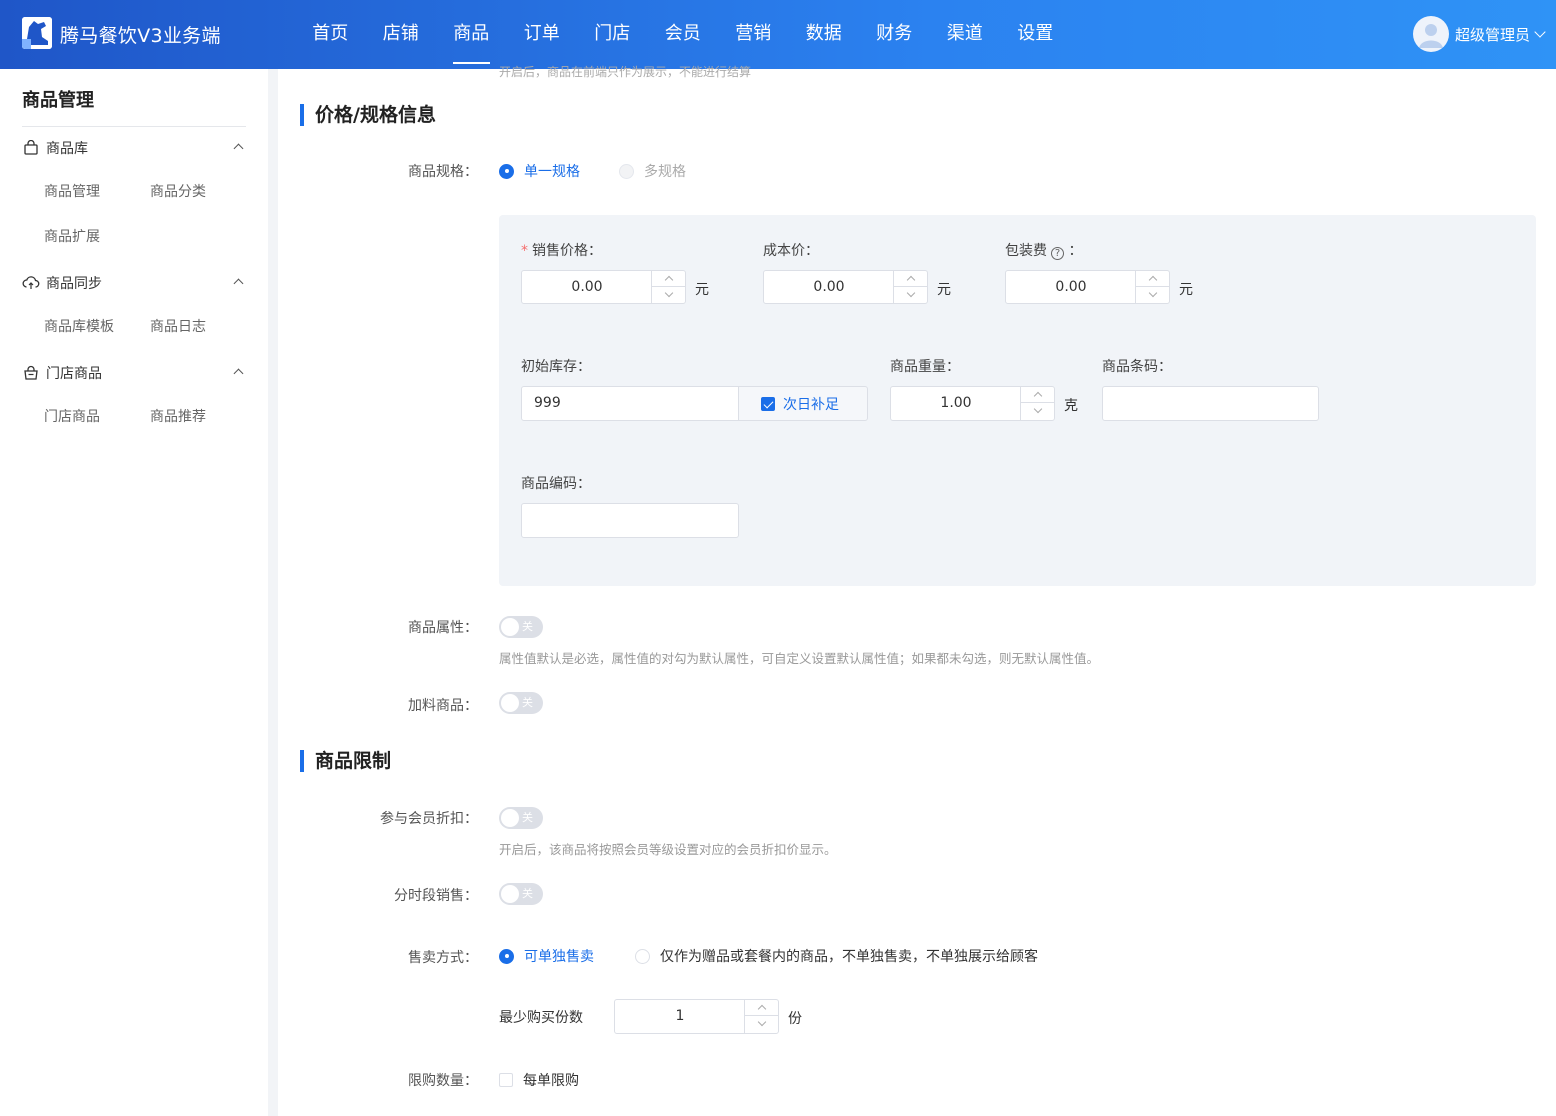 The width and height of the screenshot is (1556, 1116). I want to click on sidebar-item-store-goods: 门店商品, so click(72, 416).